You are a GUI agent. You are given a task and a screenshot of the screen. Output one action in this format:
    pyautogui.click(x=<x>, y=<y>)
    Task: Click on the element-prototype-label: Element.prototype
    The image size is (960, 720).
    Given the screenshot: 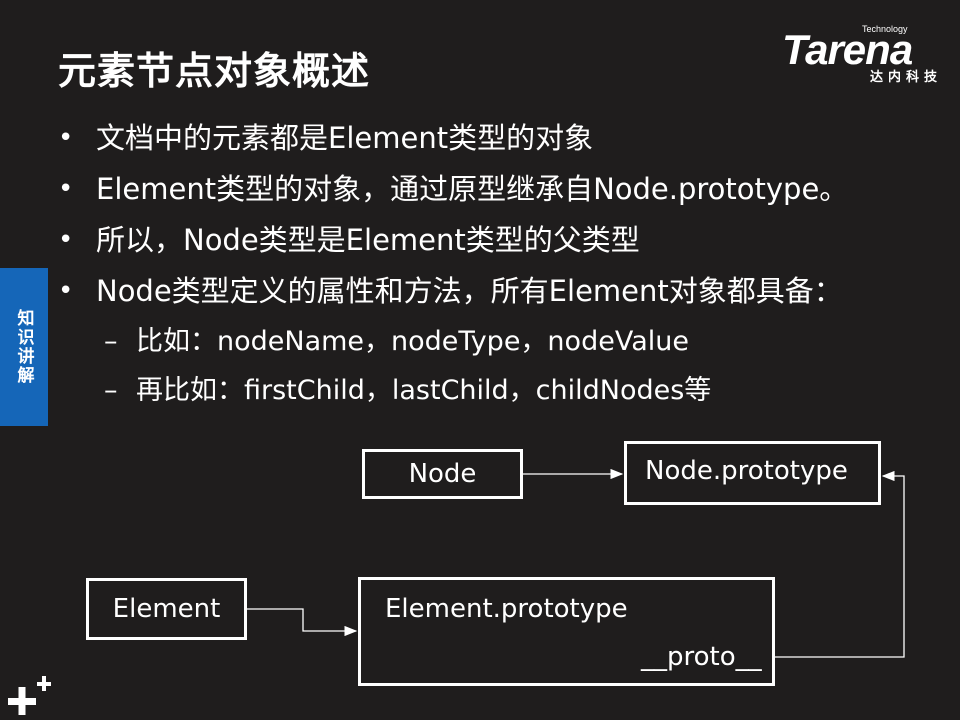 What is the action you would take?
    pyautogui.click(x=506, y=609)
    